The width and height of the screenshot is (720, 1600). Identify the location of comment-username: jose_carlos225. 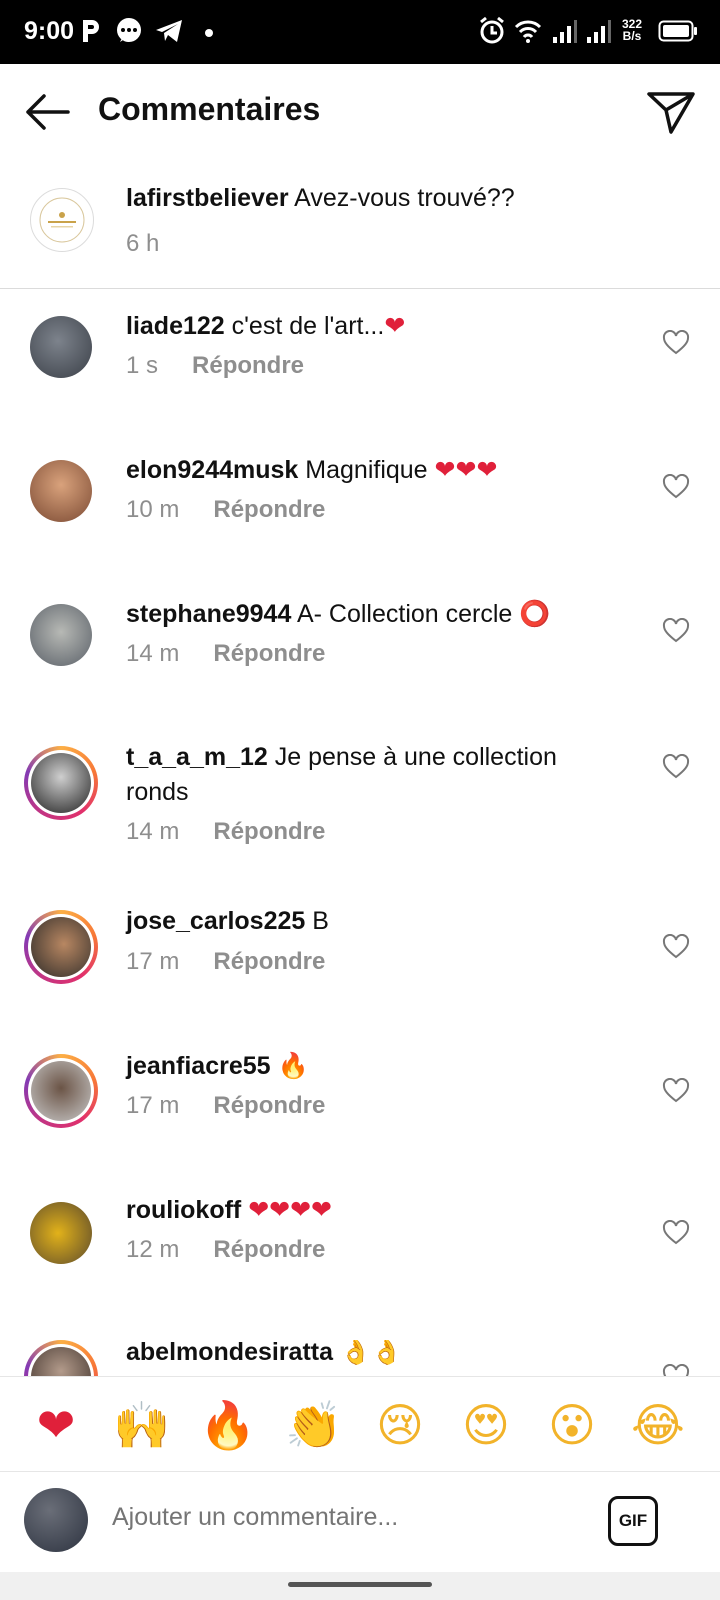
(215, 921).